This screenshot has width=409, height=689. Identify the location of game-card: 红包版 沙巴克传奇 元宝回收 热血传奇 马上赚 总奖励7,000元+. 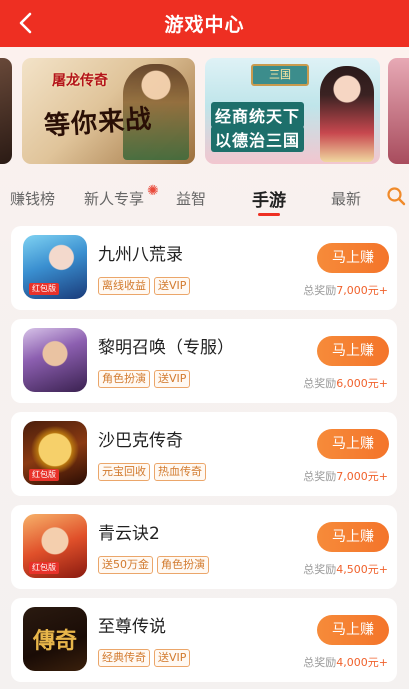
(204, 454).